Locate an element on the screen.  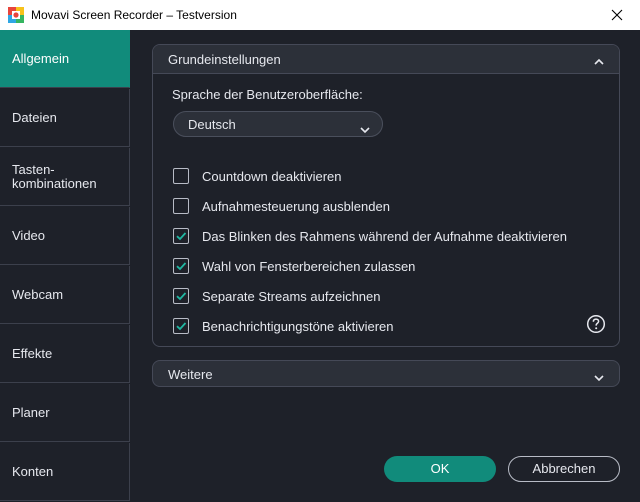
option-hide-controls: Aufnahmesteuerung ausblenden is located at coordinates (393, 206).